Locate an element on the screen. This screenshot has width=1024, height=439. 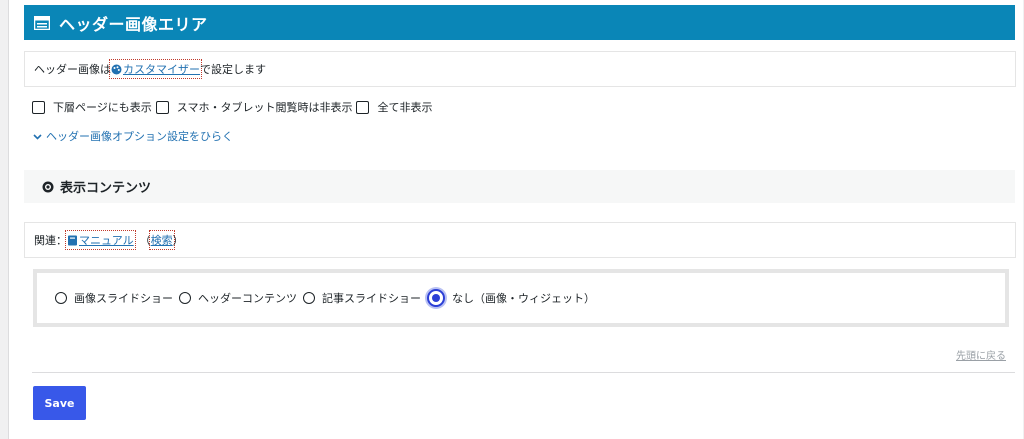
content-section-header: 表示コンテンツ is located at coordinates (519, 186).